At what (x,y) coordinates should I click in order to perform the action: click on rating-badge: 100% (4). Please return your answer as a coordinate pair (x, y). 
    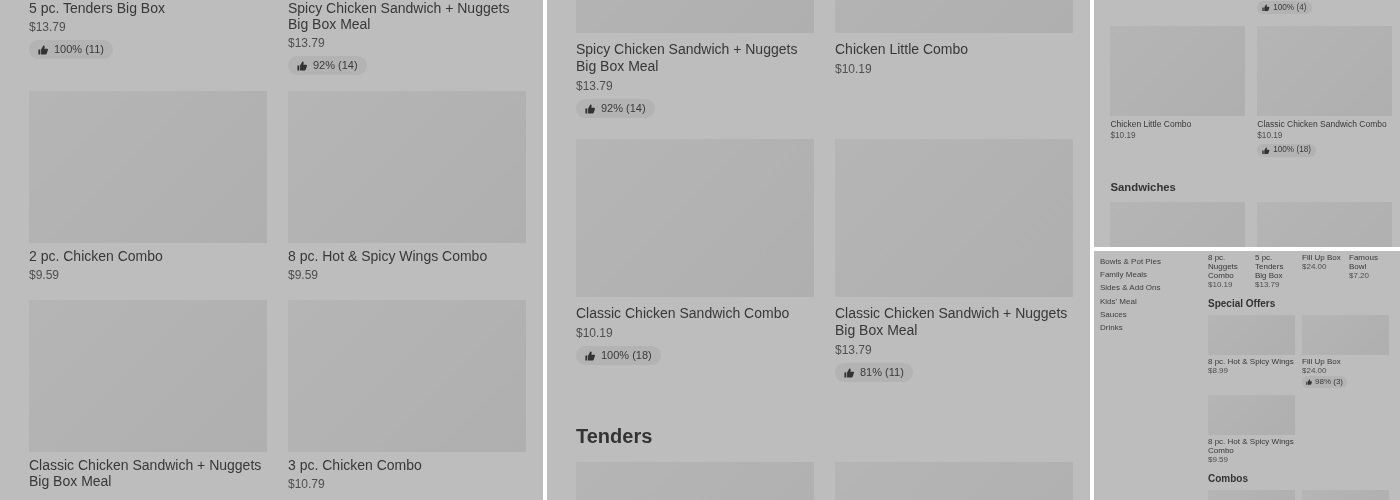
    Looking at the image, I should click on (1284, 8).